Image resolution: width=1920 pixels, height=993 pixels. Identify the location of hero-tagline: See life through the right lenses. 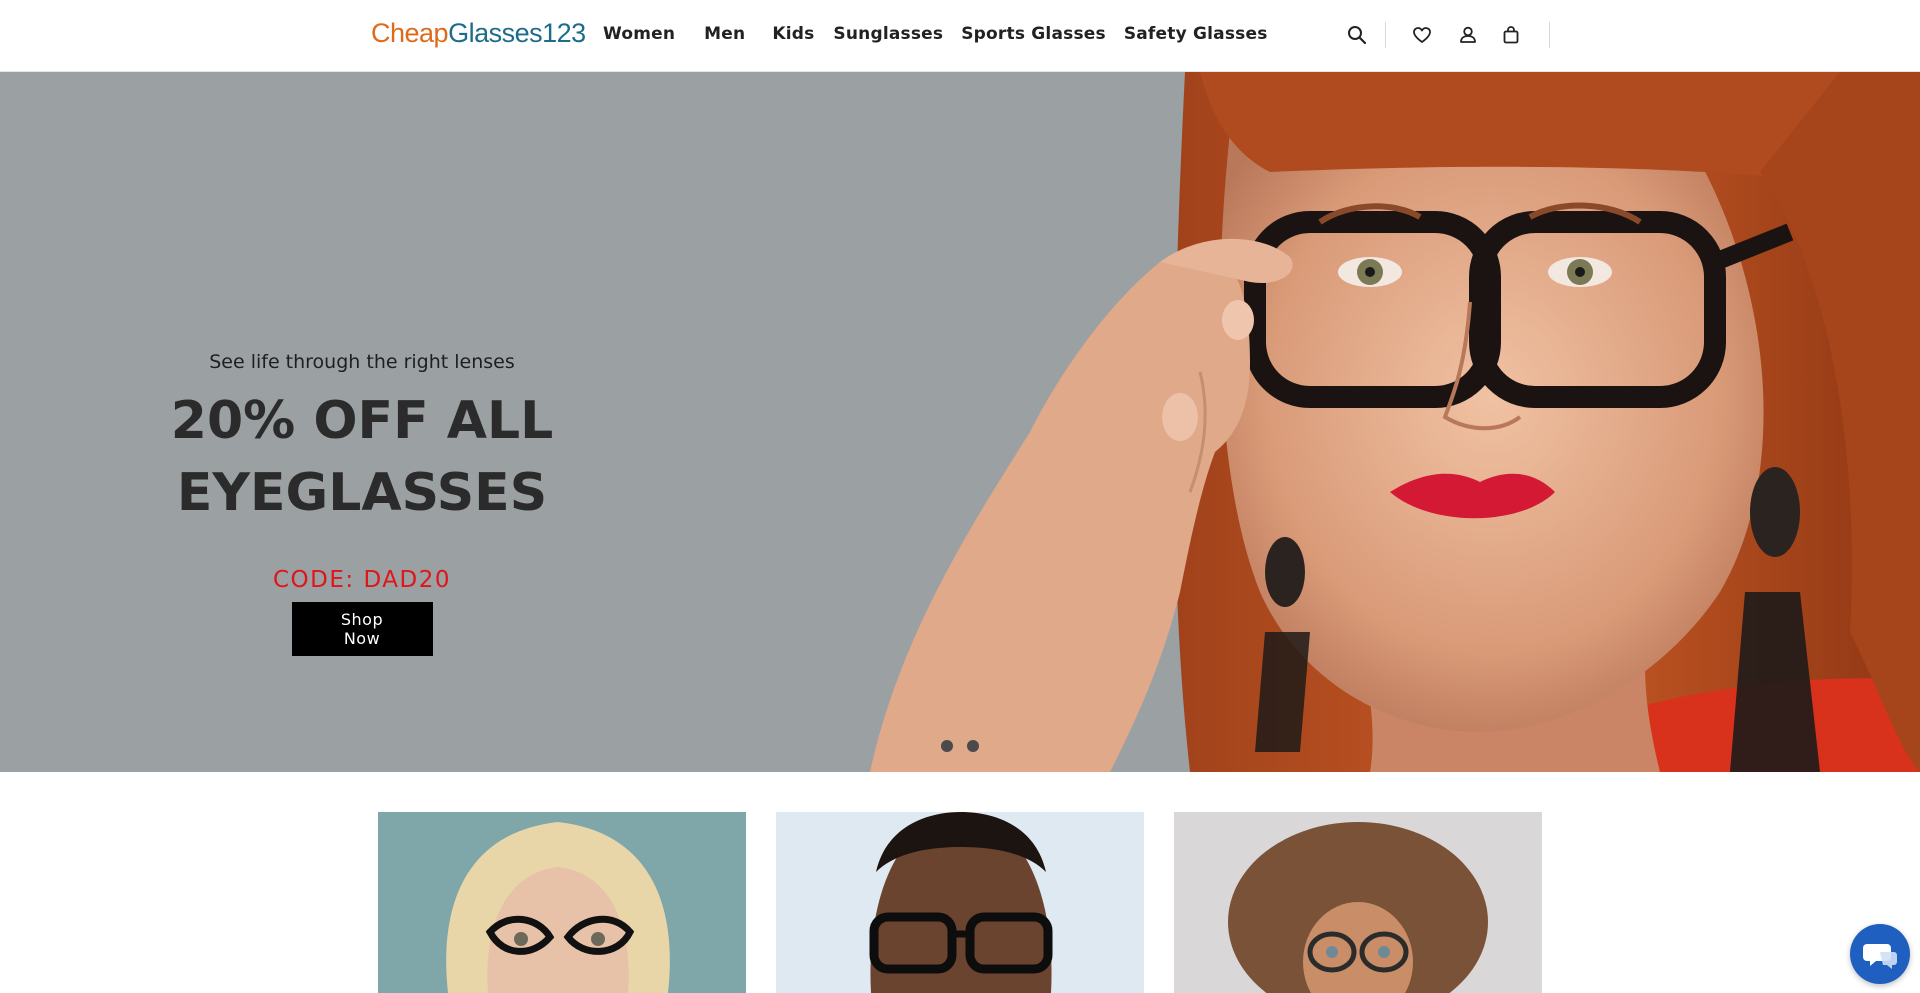
(362, 362).